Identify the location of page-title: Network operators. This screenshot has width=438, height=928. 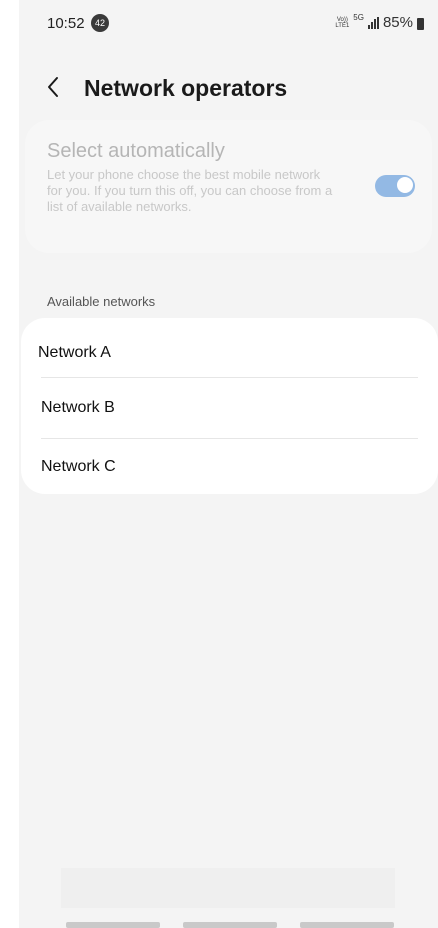
(186, 88).